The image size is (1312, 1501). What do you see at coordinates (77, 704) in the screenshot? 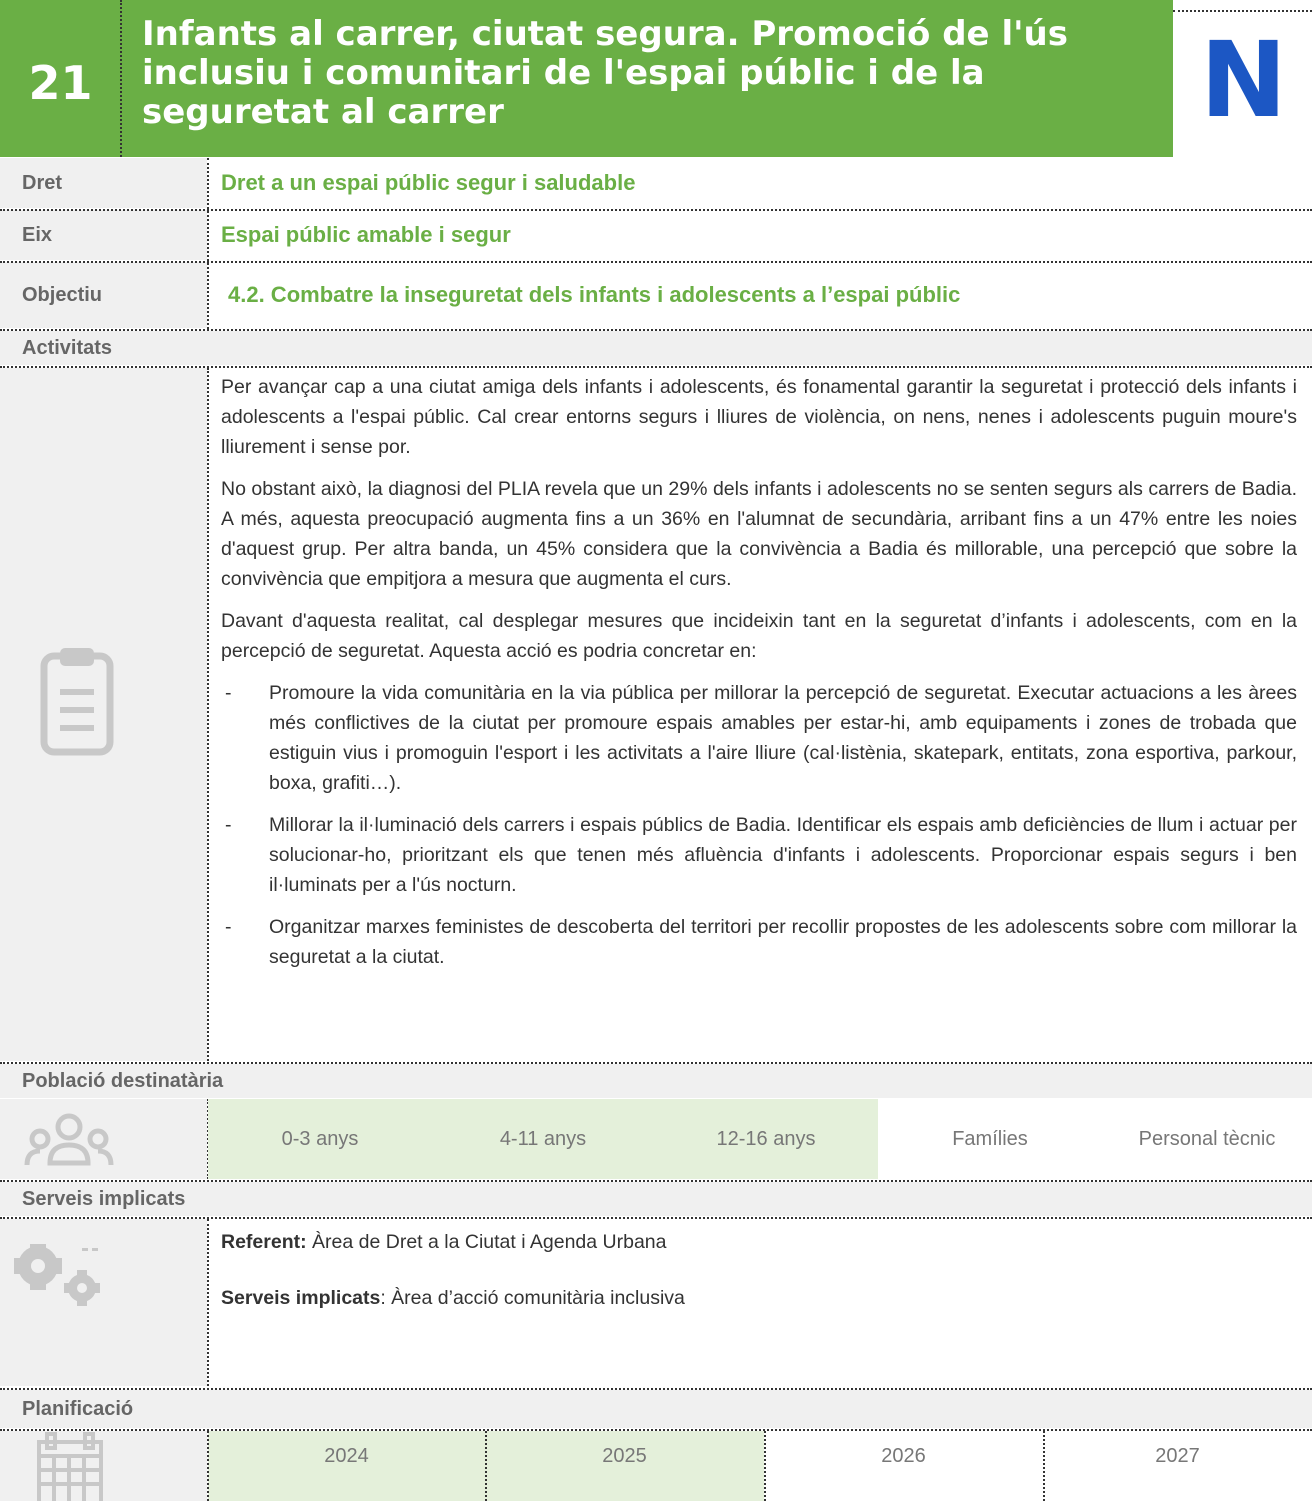
I see `clipboard-icon` at bounding box center [77, 704].